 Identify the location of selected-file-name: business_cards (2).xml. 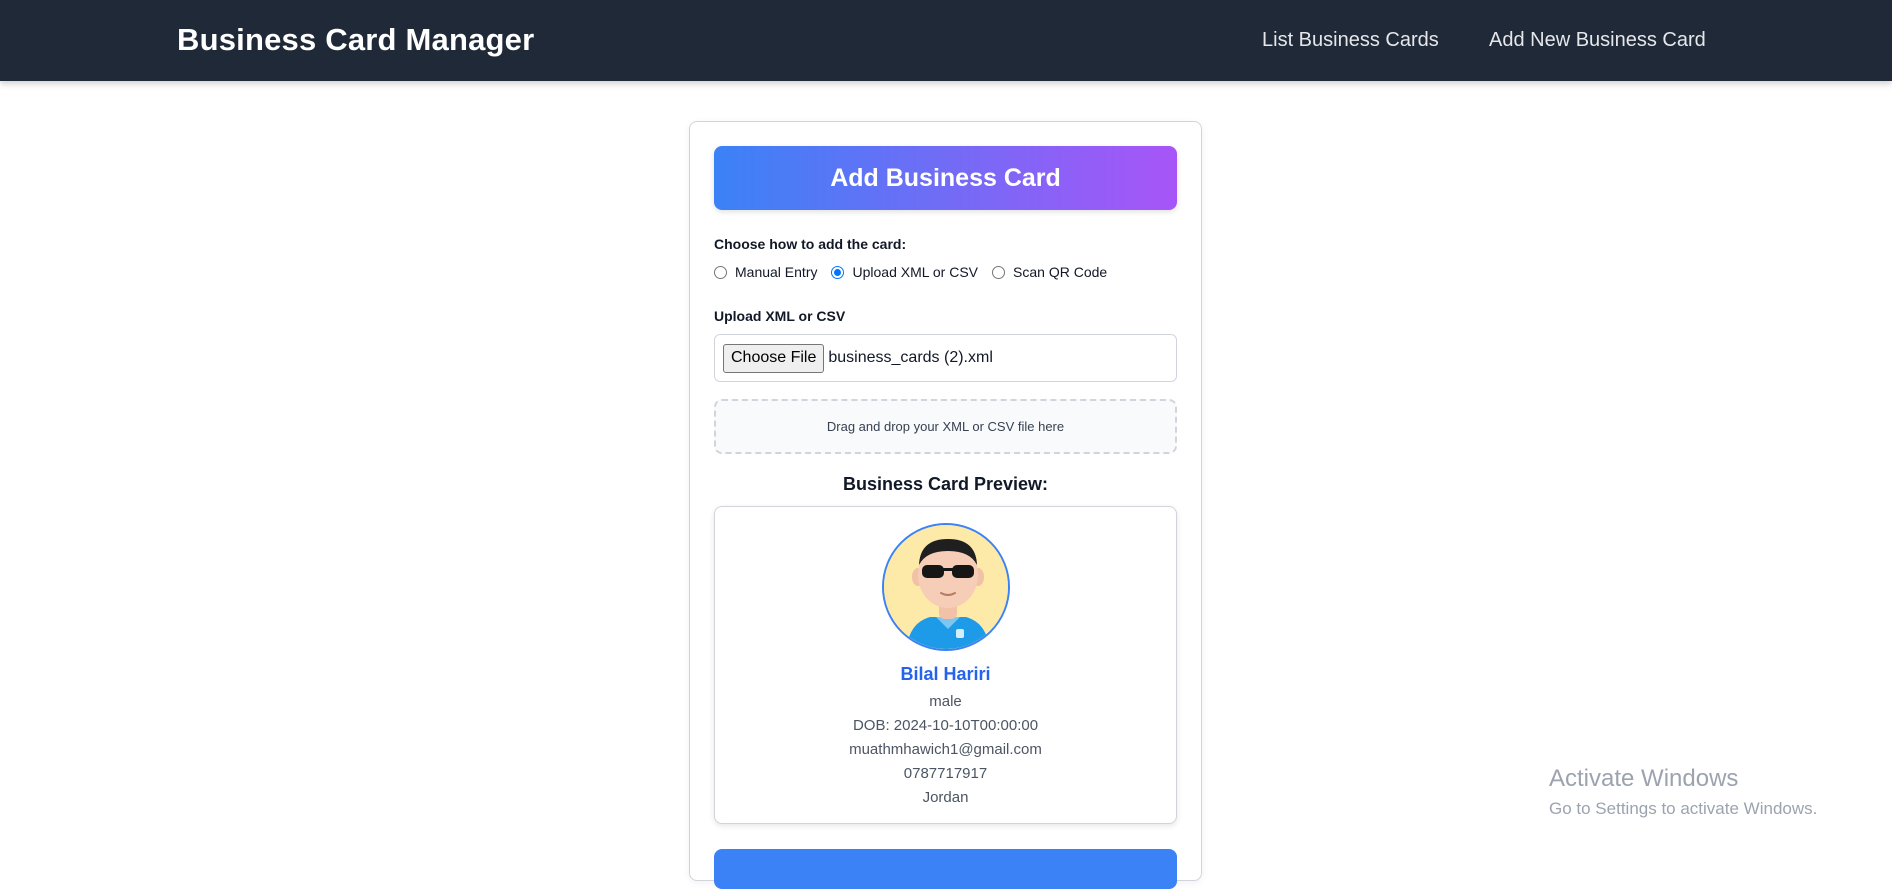
(910, 357).